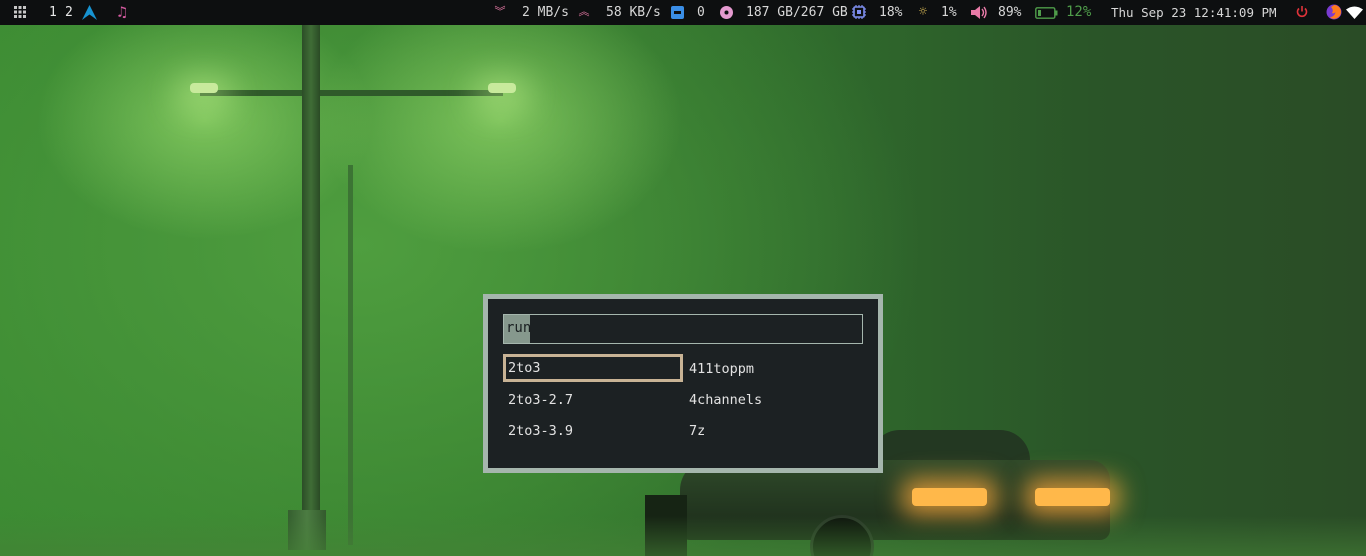  Describe the element at coordinates (593, 433) in the screenshot. I see `entry-2to3-3-9: 2to3-3.9` at that location.